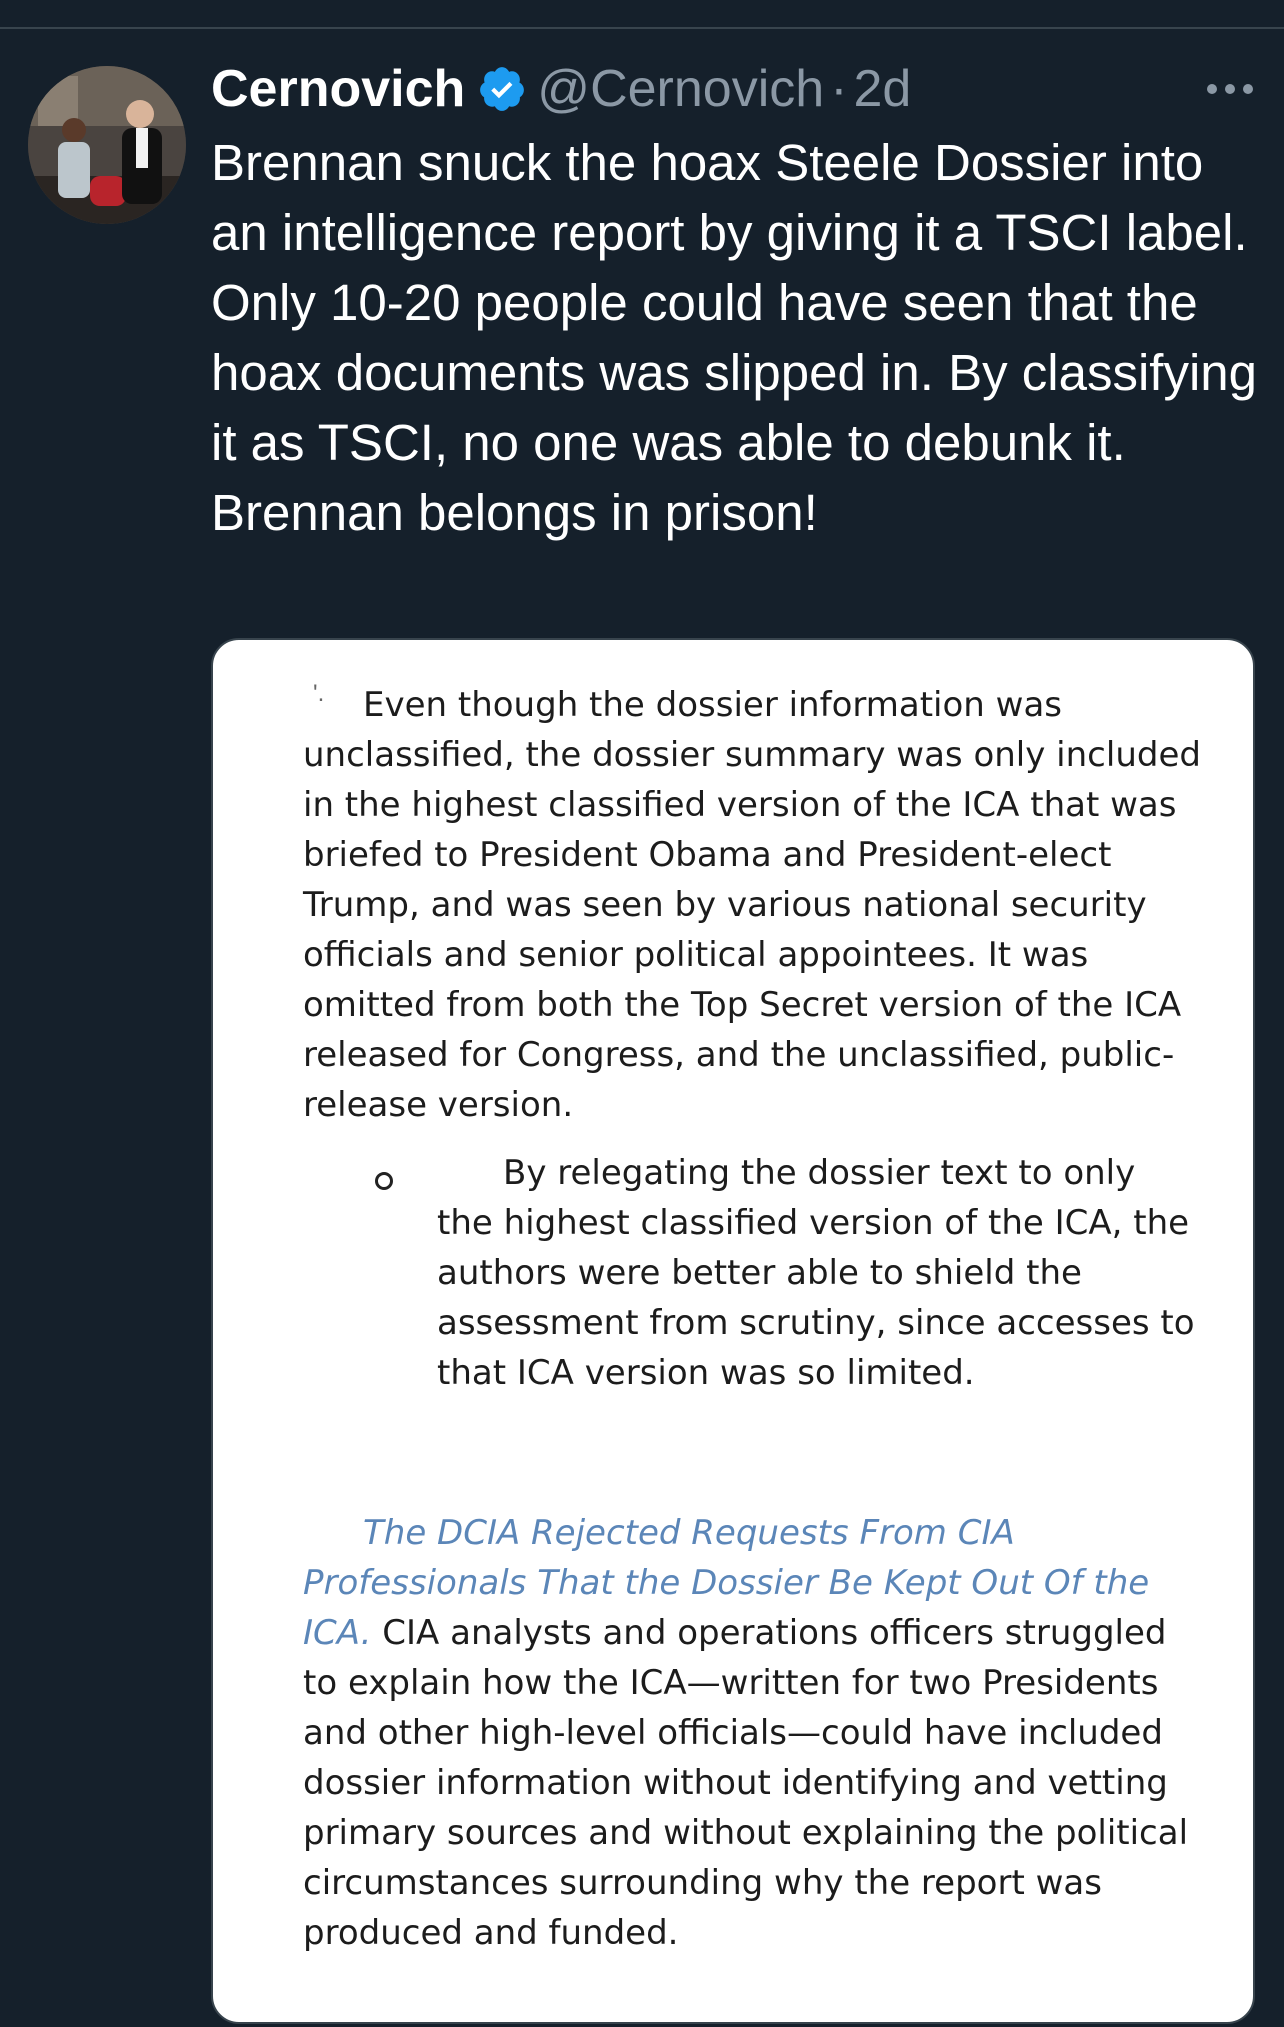 This screenshot has height=2027, width=1284. What do you see at coordinates (680, 89) in the screenshot?
I see `author-handle: @Cernovich` at bounding box center [680, 89].